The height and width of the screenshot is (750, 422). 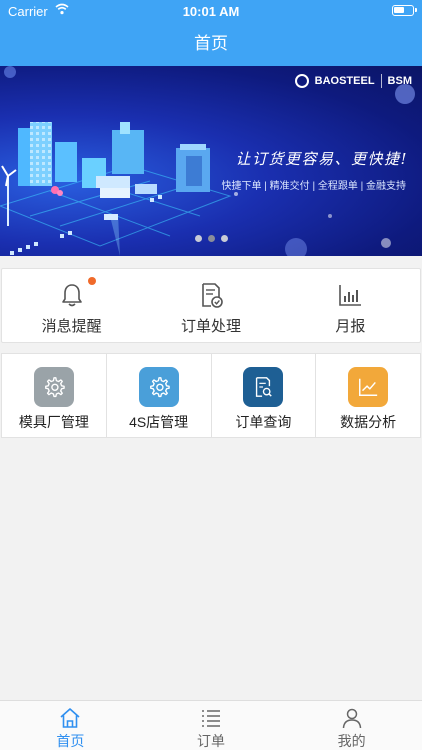 I want to click on quick-actions: 消息提醒 订单处理 月报, so click(x=211, y=305).